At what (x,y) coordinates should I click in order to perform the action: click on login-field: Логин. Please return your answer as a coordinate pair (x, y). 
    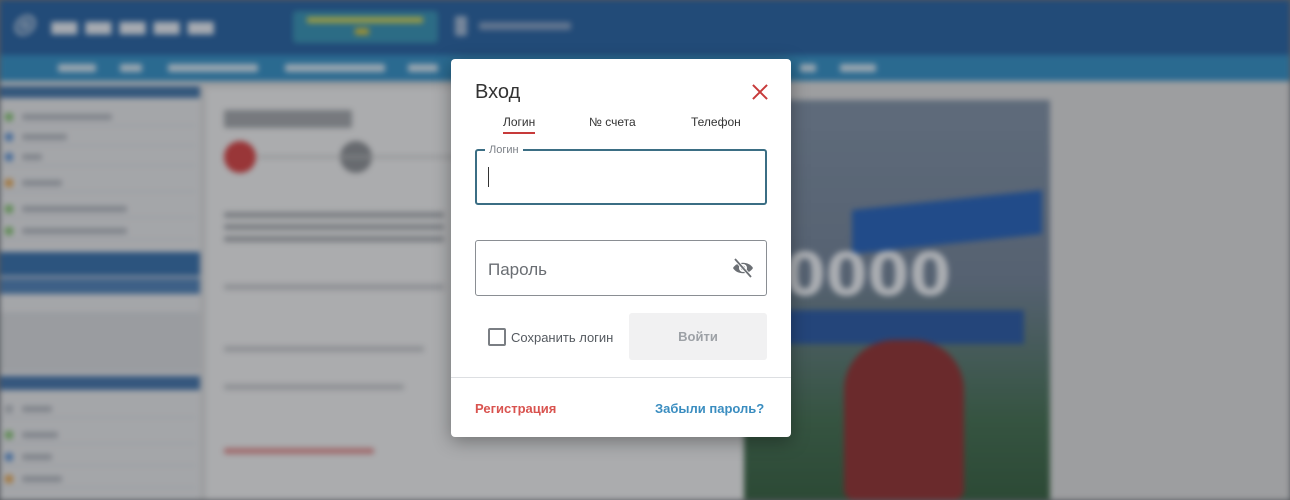
    Looking at the image, I should click on (621, 174).